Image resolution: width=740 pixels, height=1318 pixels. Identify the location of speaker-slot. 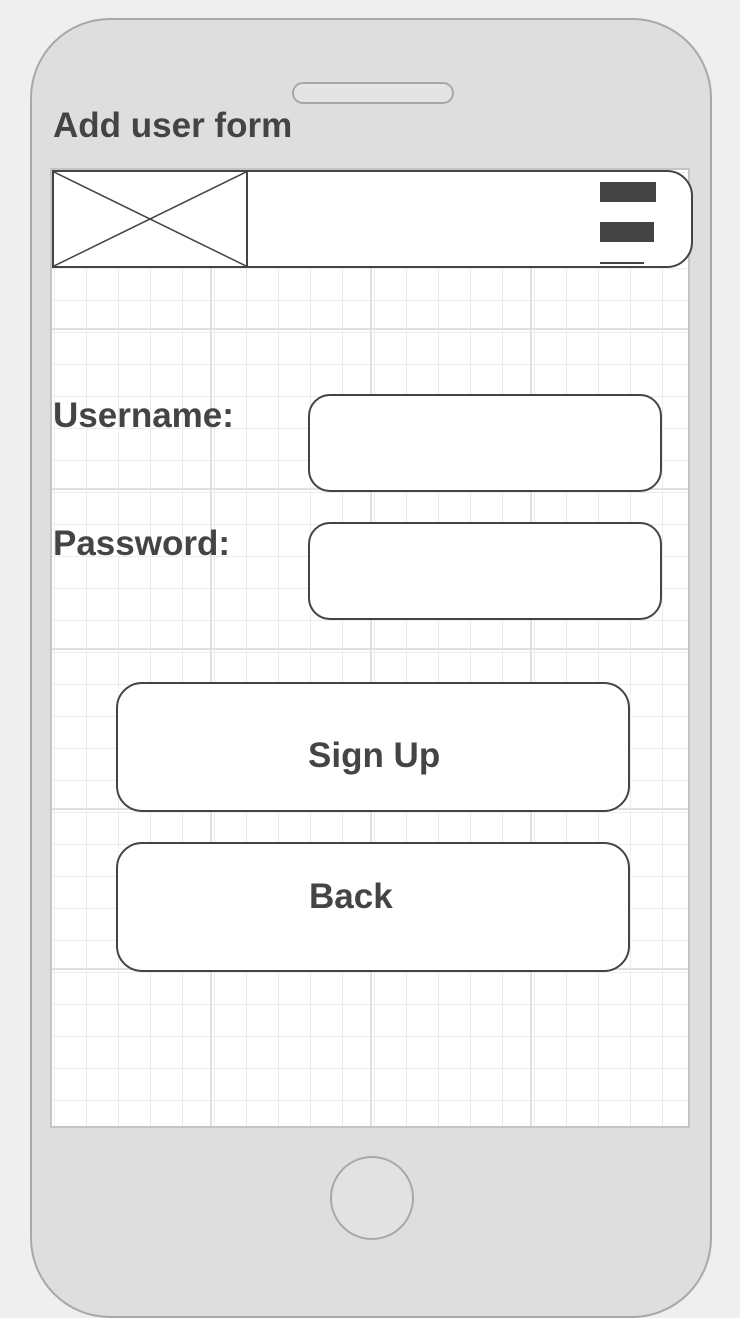
(373, 93).